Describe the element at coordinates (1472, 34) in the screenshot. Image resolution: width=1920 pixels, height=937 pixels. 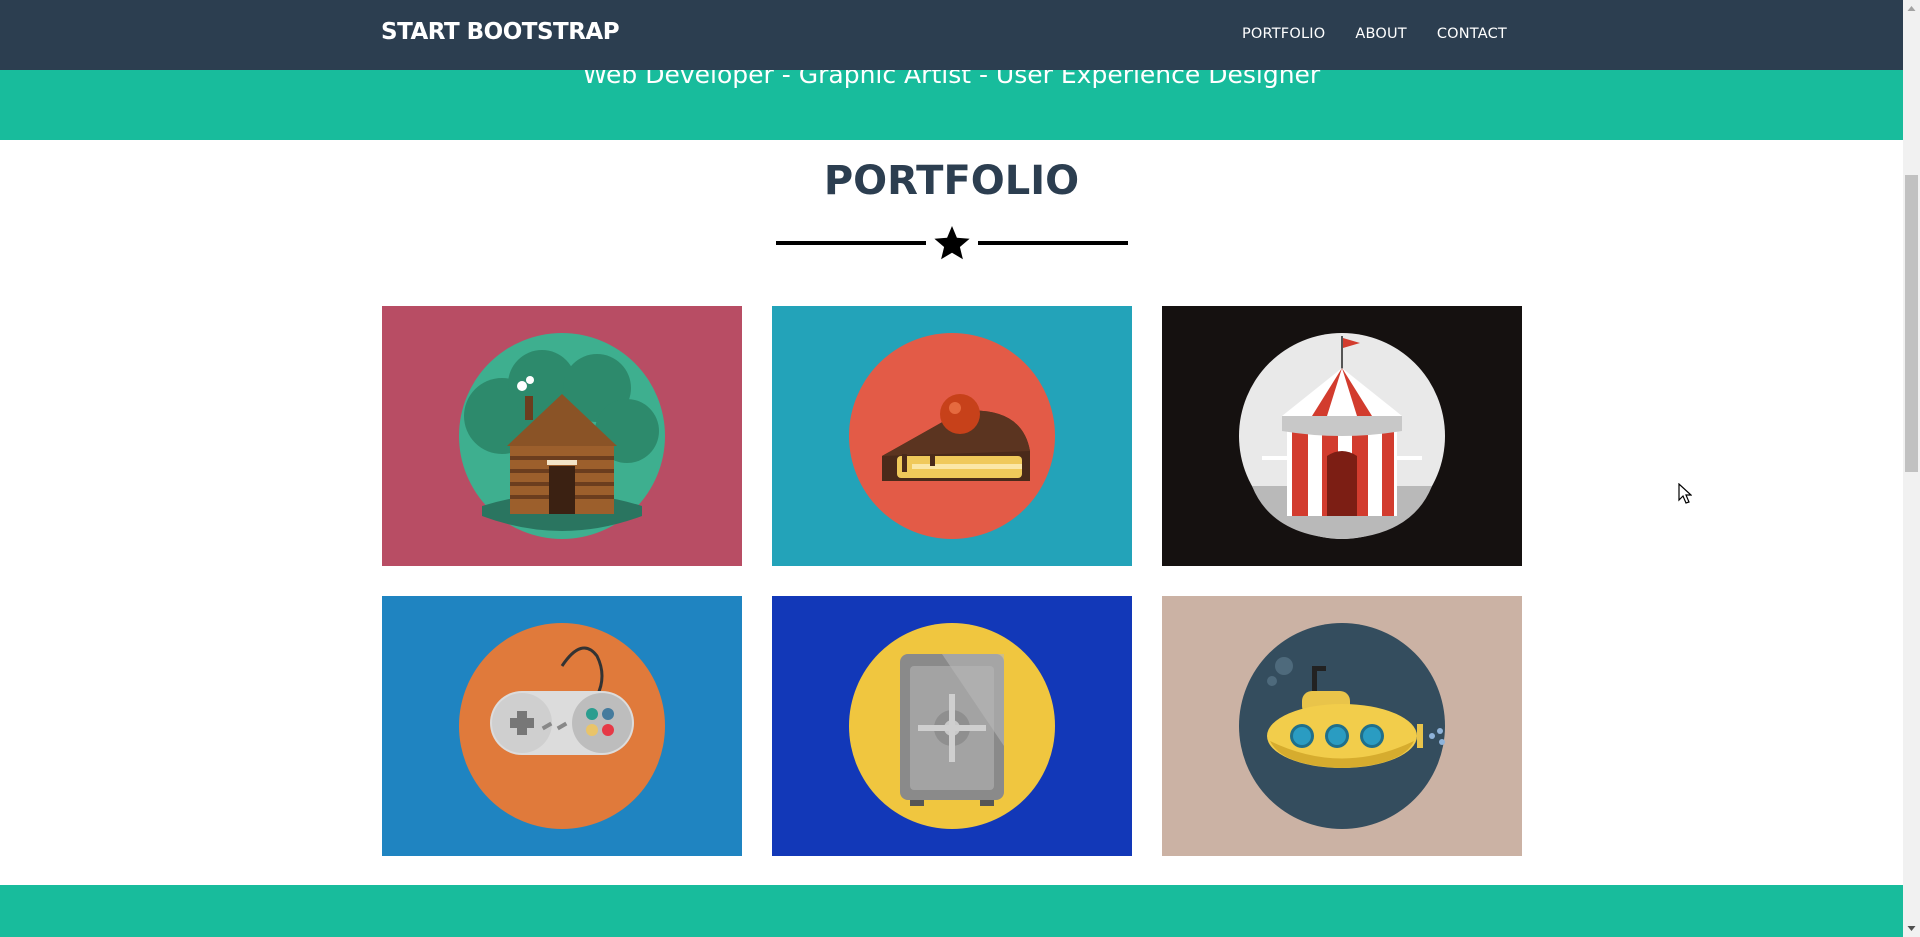
I see `nav-link-contact: CONTACT` at that location.